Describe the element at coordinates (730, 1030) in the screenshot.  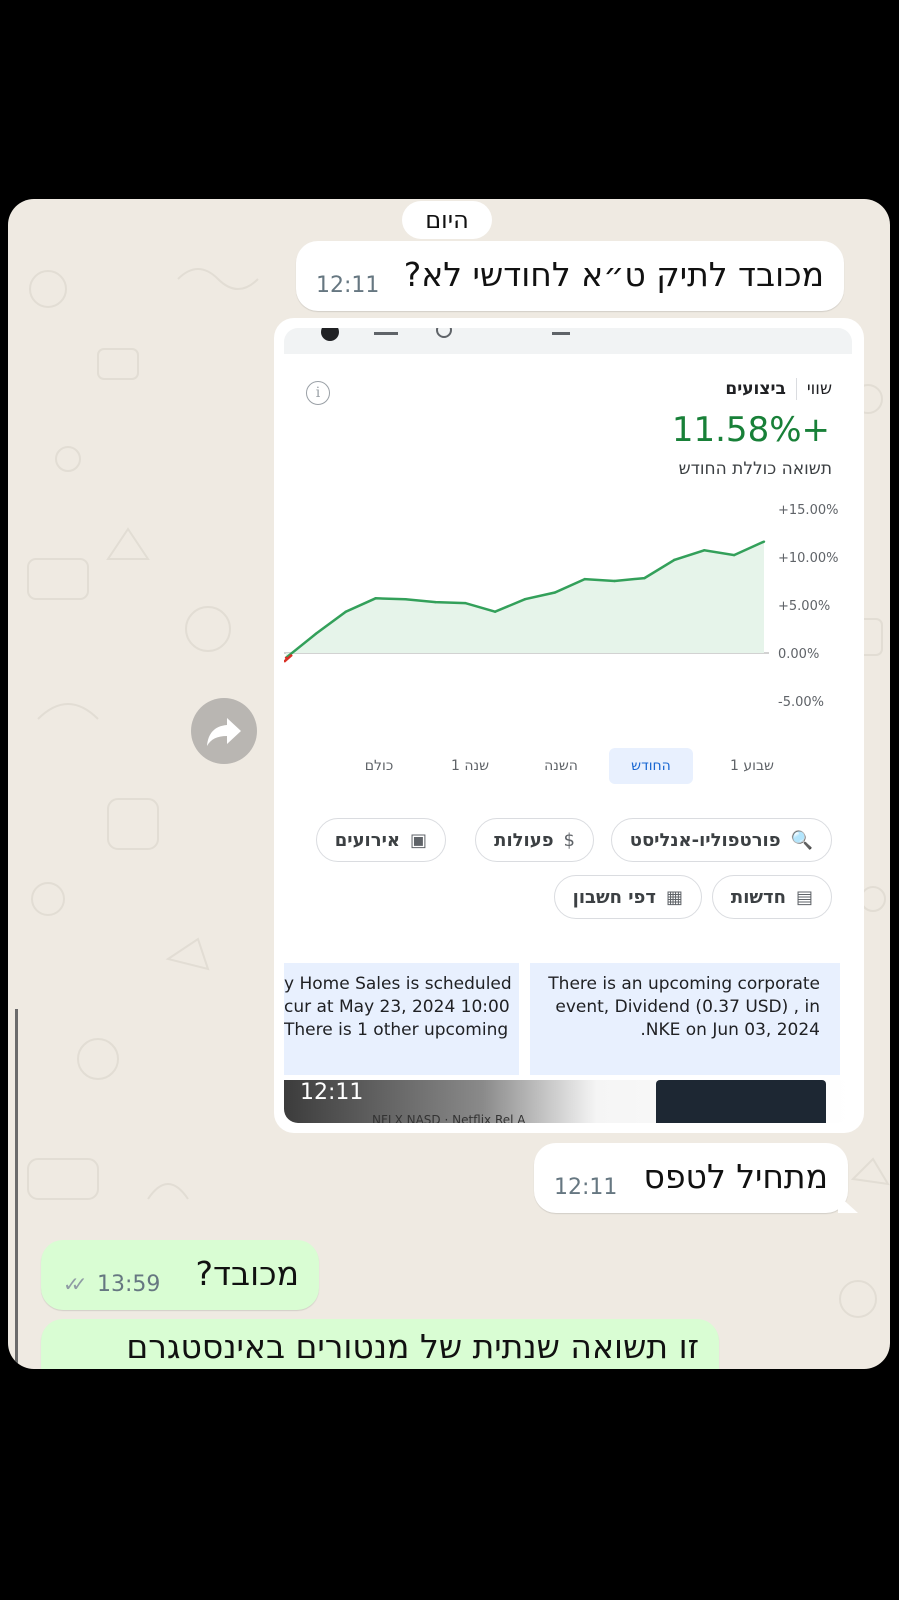
I see `news-line: .NKE on Jun 03, 2024` at that location.